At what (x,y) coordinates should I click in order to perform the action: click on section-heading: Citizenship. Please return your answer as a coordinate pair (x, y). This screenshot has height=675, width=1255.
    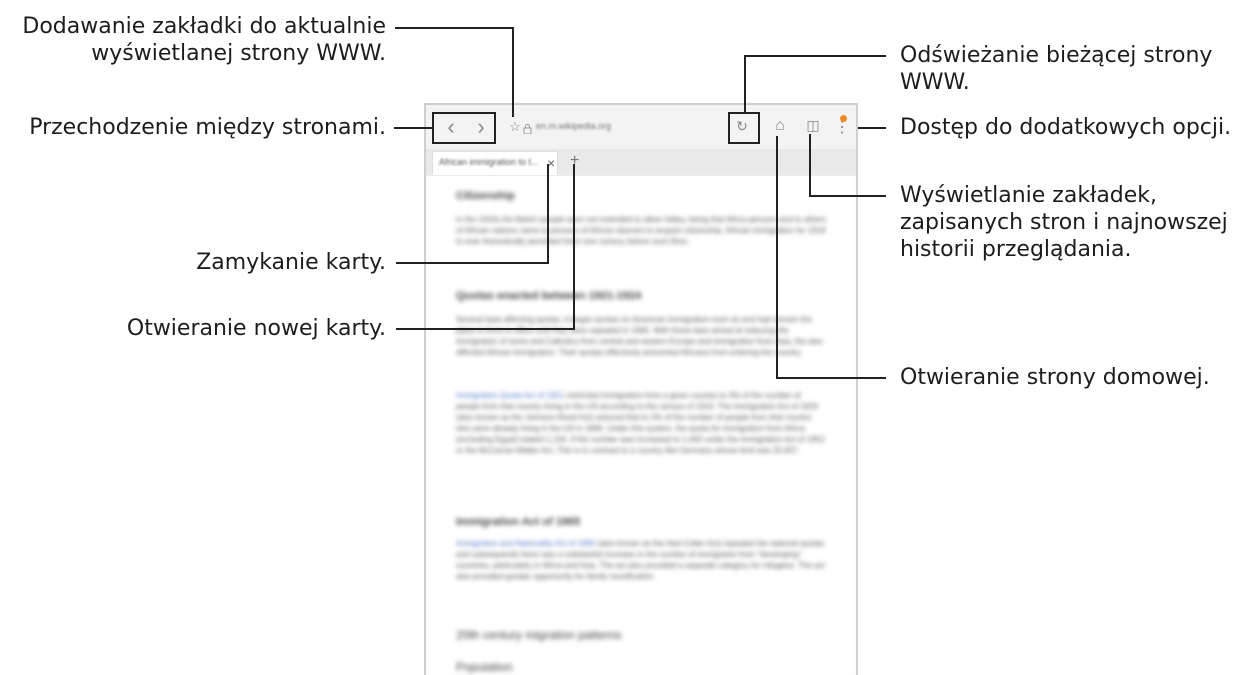
    Looking at the image, I should click on (485, 196).